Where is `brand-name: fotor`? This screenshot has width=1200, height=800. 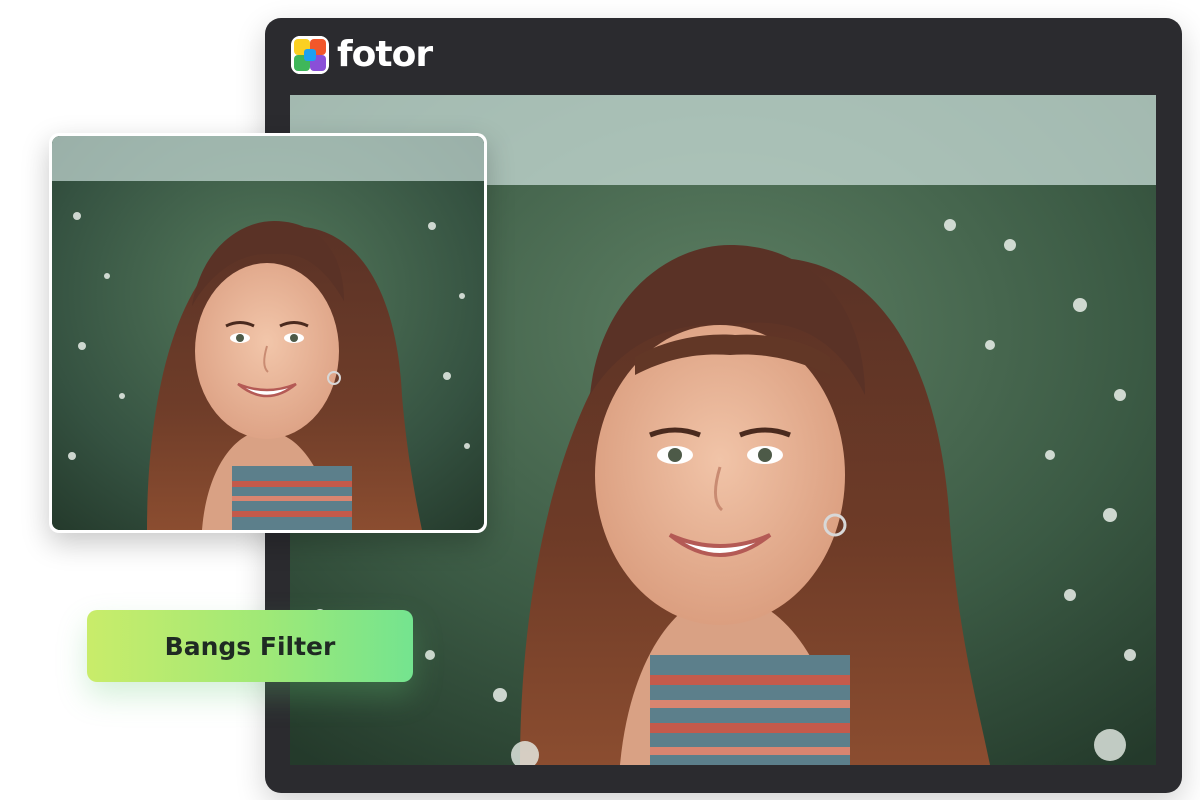 brand-name: fotor is located at coordinates (385, 54).